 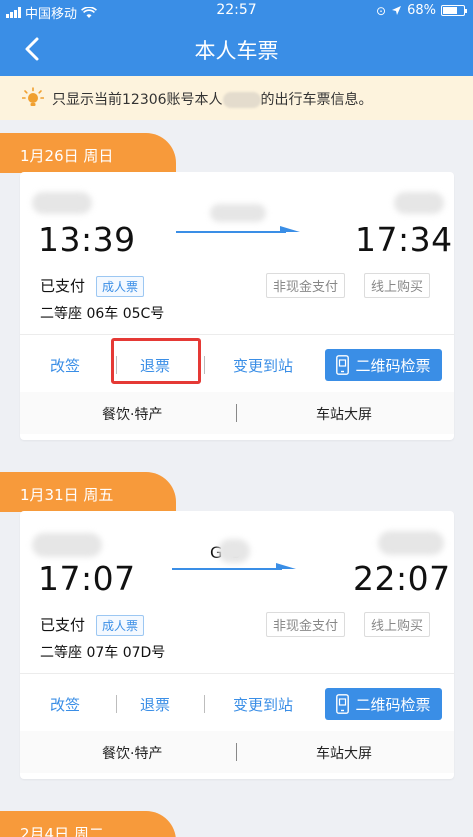 I want to click on location-icon, so click(x=397, y=10).